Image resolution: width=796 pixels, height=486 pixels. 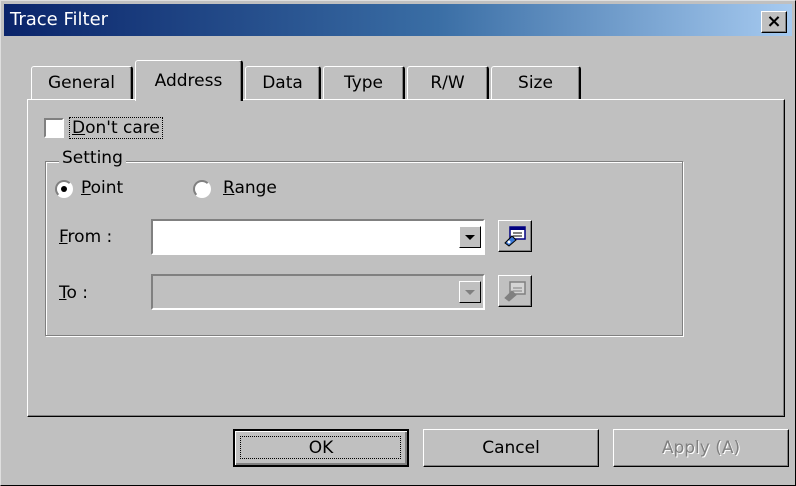 I want to click on focus-rect, so click(x=320, y=447).